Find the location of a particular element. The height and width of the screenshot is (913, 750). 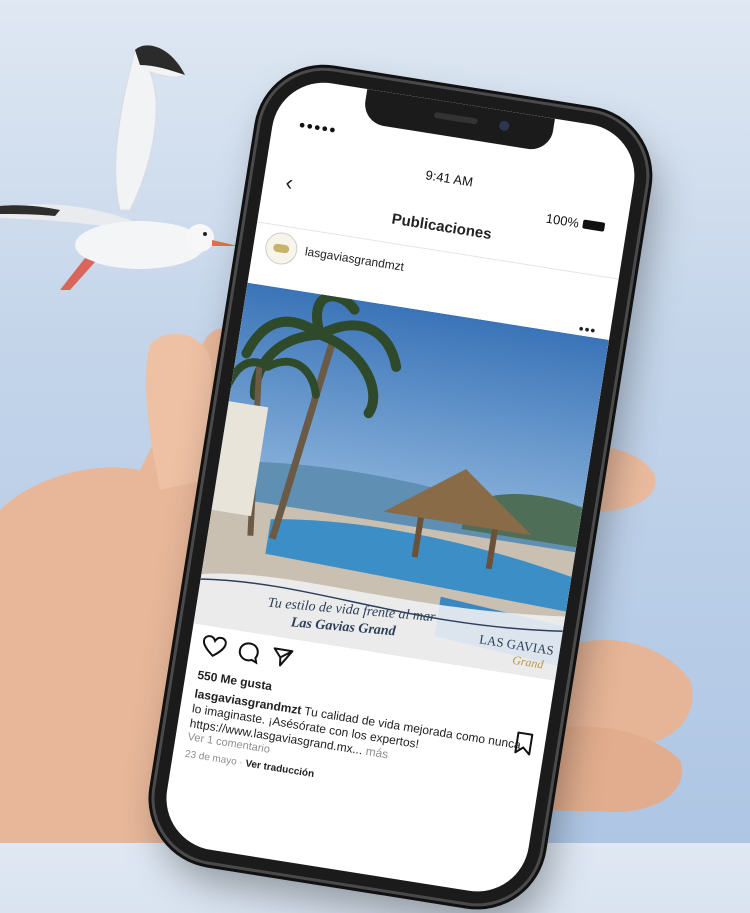

signal-icon: ●●●●● is located at coordinates (317, 127).